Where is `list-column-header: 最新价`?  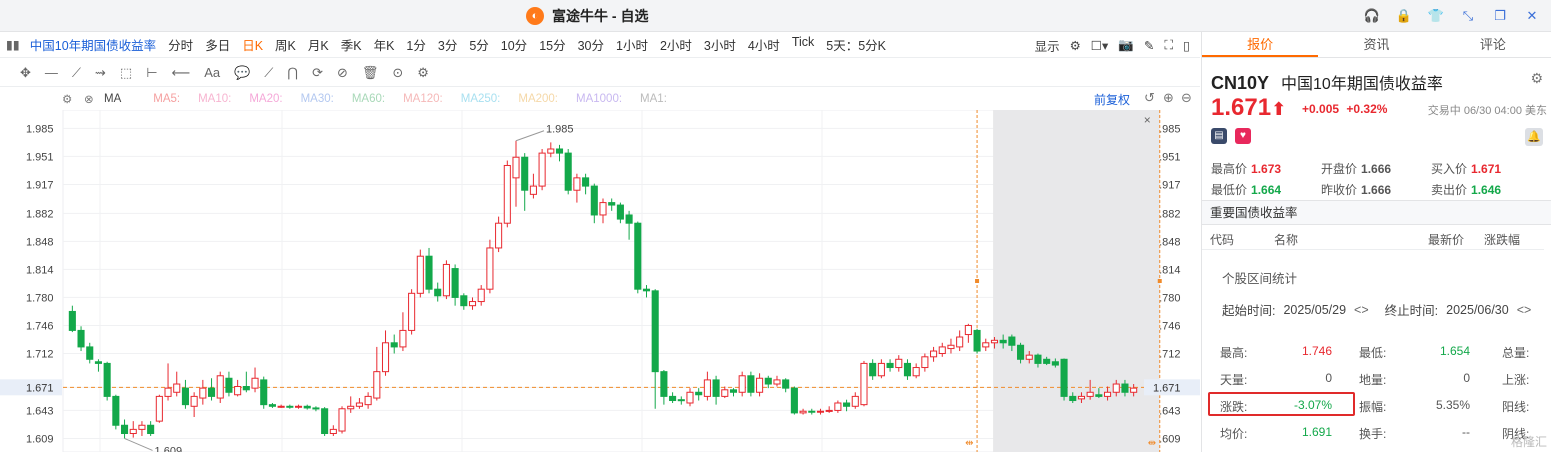
list-column-header: 最新价 is located at coordinates (1446, 239).